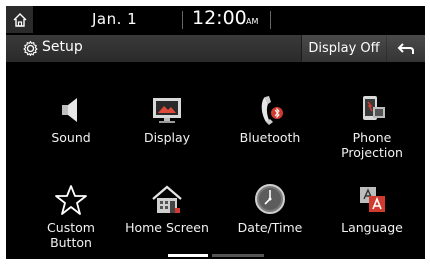 This screenshot has width=430, height=264. Describe the element at coordinates (167, 217) in the screenshot. I see `menu-item-home-screen: Home Screen` at that location.